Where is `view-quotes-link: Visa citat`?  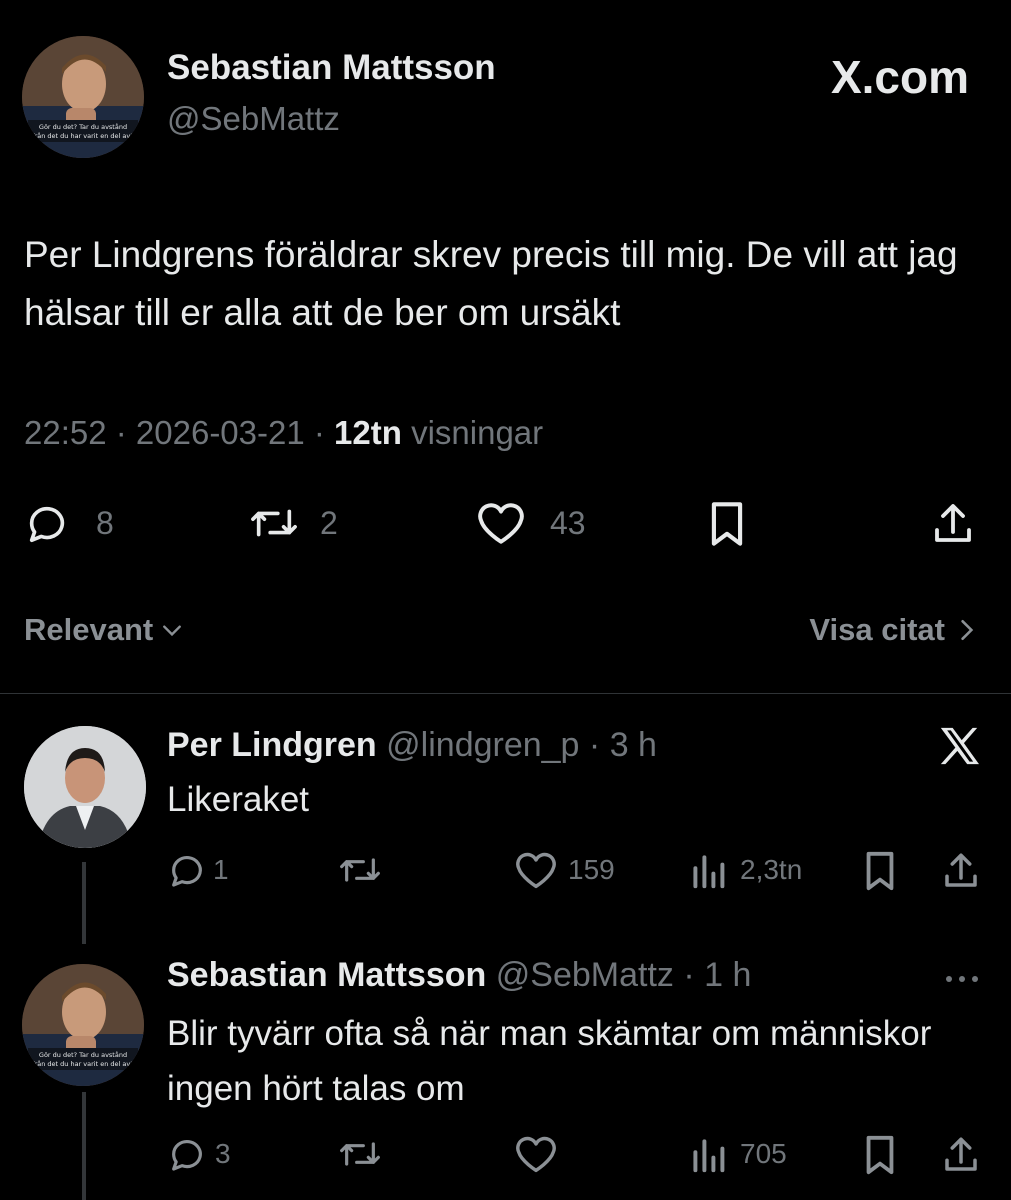 view-quotes-link: Visa citat is located at coordinates (892, 630).